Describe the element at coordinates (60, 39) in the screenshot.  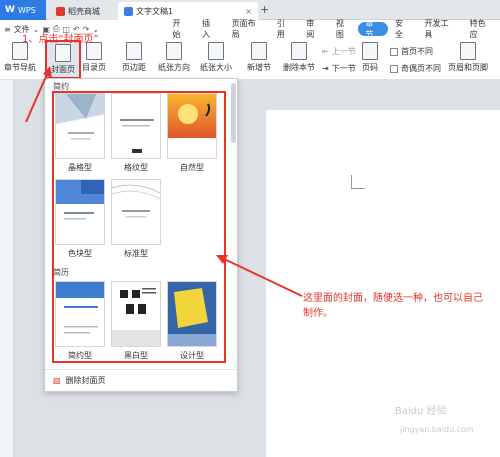
I see `step1-annotation: 1、点击“封面页”` at that location.